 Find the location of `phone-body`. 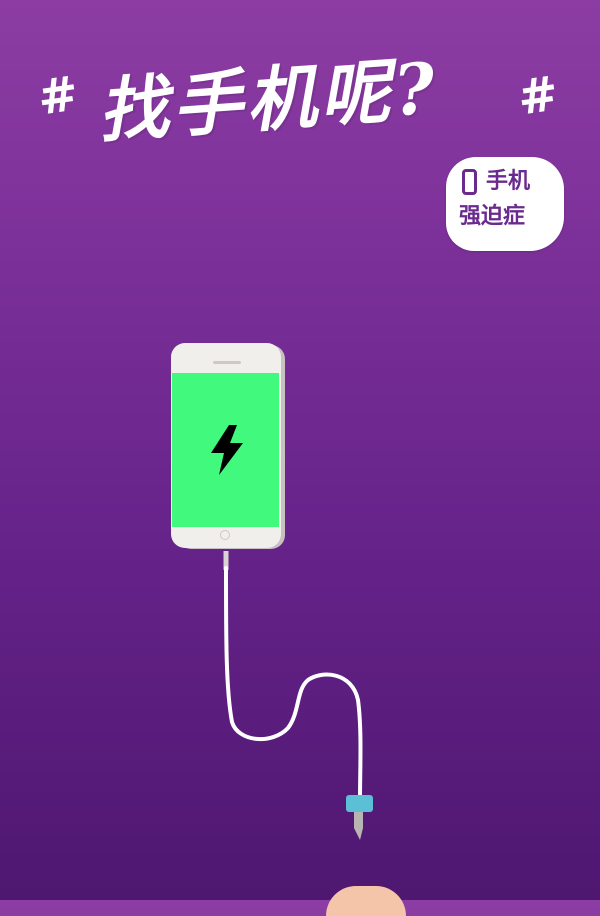

phone-body is located at coordinates (226, 445).